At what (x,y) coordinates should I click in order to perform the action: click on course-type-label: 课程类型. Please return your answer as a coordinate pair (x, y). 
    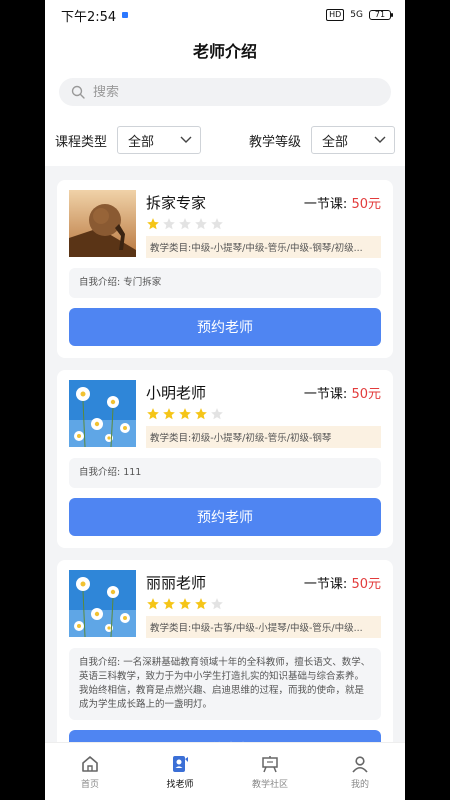
    Looking at the image, I should click on (81, 142).